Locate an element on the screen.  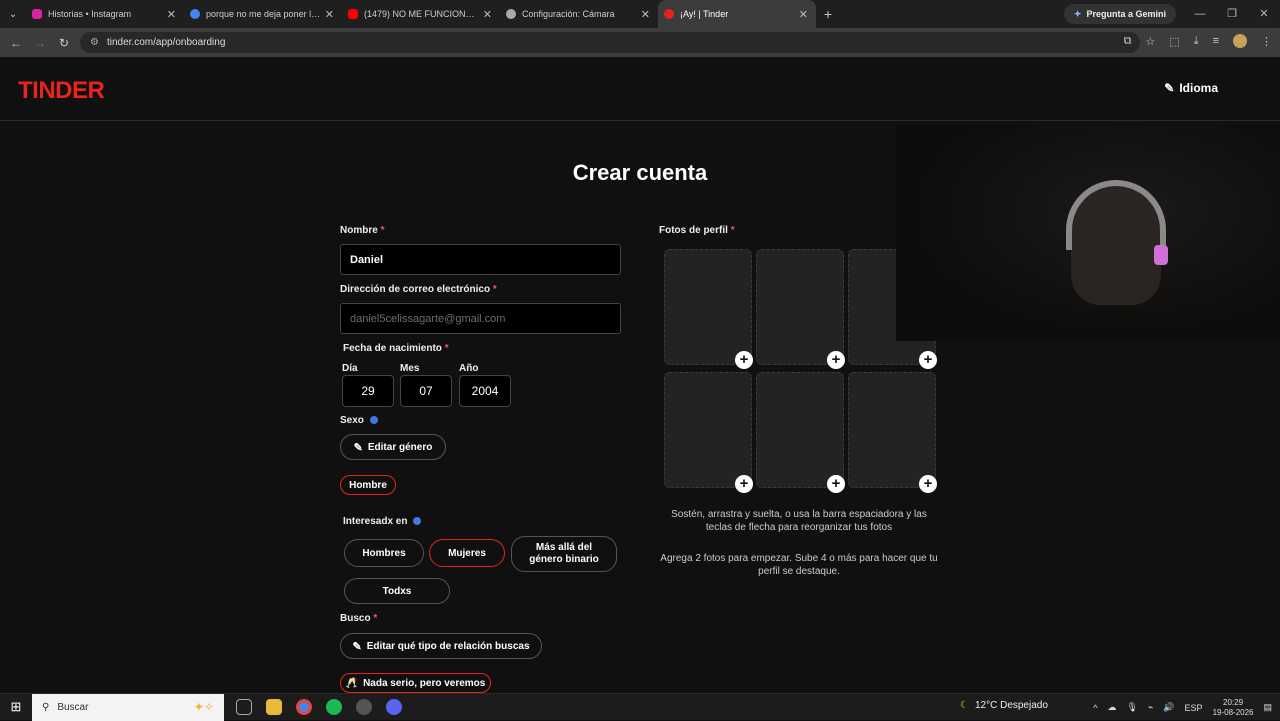
close-window-icon: ✕ is located at coordinates (1264, 14).